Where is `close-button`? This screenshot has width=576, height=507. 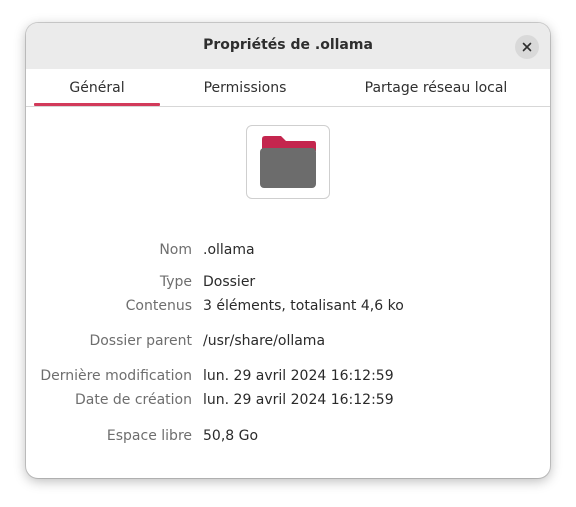
close-button is located at coordinates (527, 47).